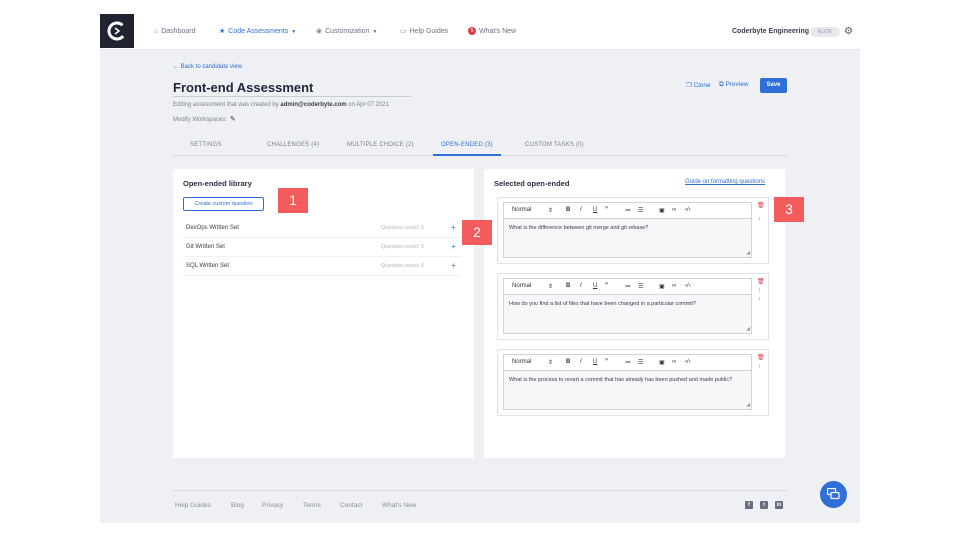 Image resolution: width=960 pixels, height=540 pixels. What do you see at coordinates (749, 505) in the screenshot?
I see `facebook-icon: f` at bounding box center [749, 505].